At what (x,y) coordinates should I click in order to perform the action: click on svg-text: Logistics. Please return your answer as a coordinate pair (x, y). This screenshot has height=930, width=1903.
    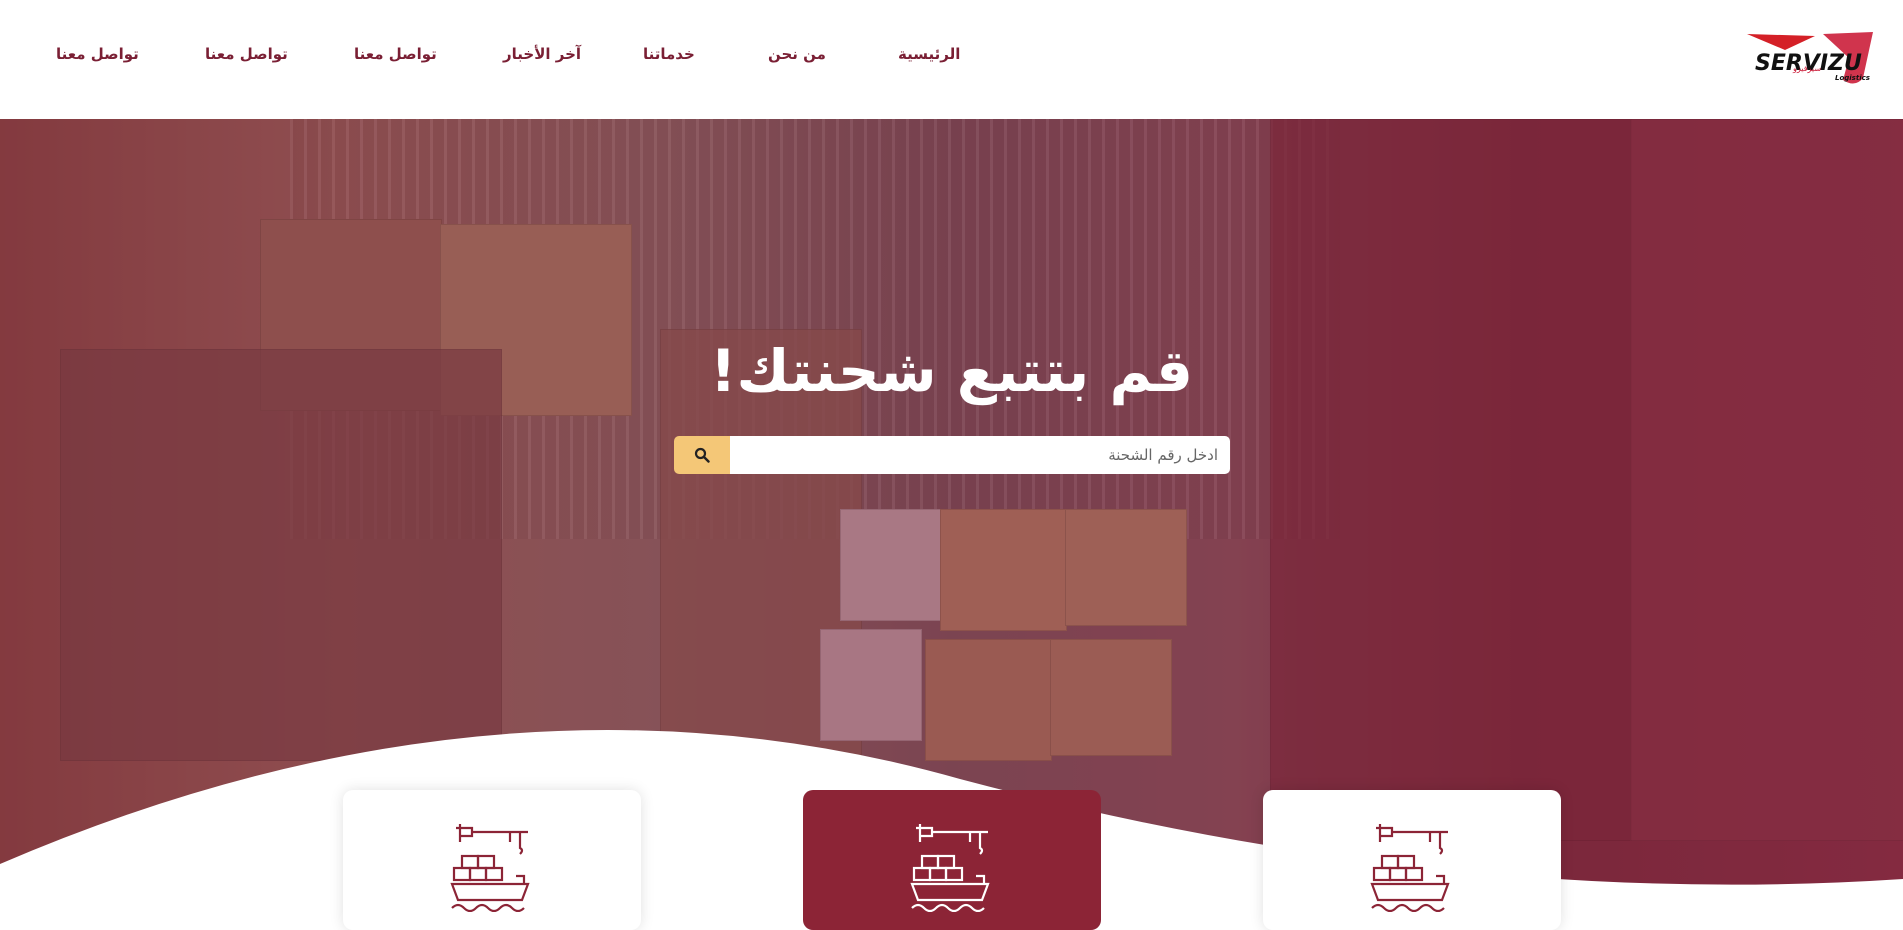
    Looking at the image, I should click on (1852, 78).